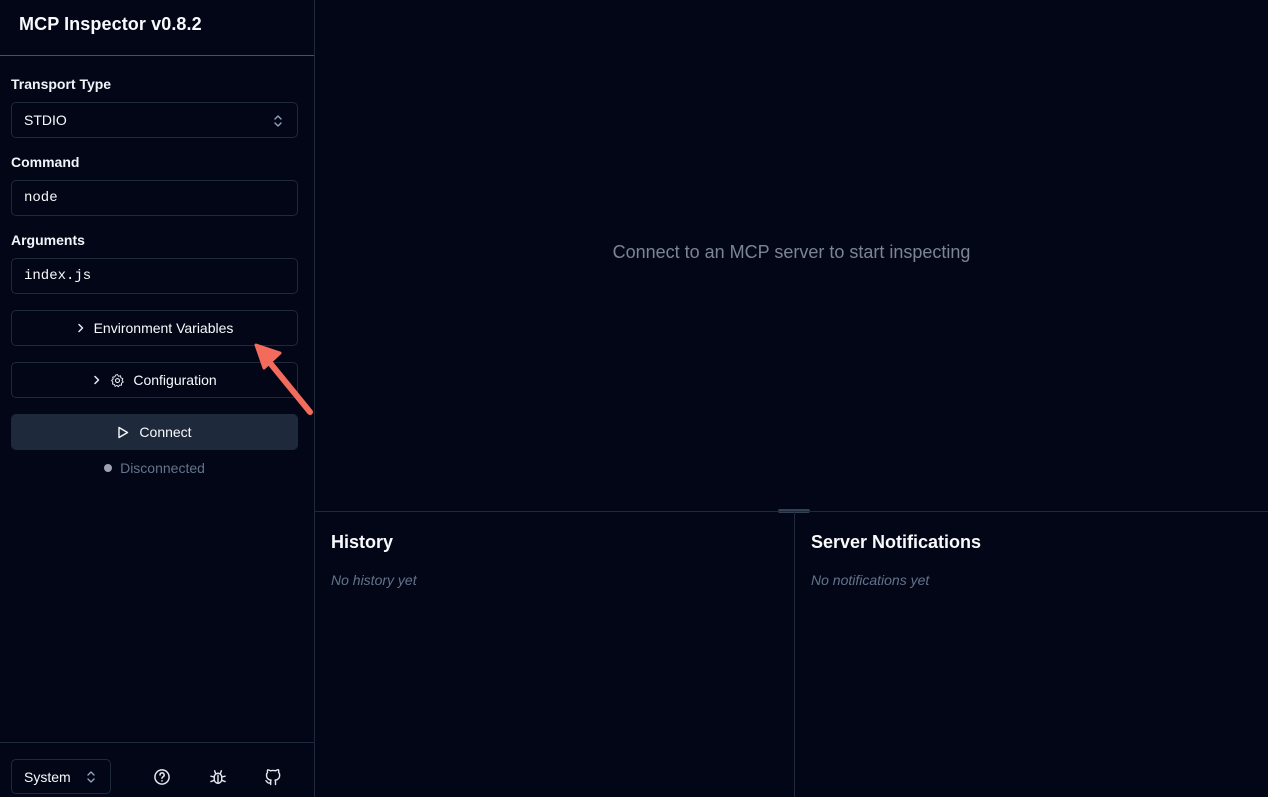 The width and height of the screenshot is (1268, 797). What do you see at coordinates (48, 240) in the screenshot?
I see `arguments-label: Arguments` at bounding box center [48, 240].